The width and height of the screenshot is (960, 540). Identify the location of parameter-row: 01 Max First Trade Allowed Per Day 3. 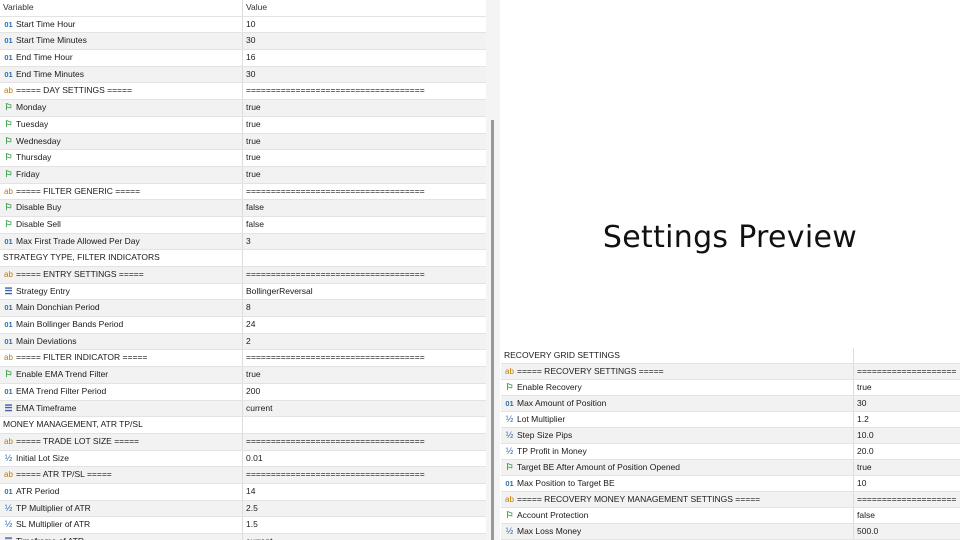
(243, 242).